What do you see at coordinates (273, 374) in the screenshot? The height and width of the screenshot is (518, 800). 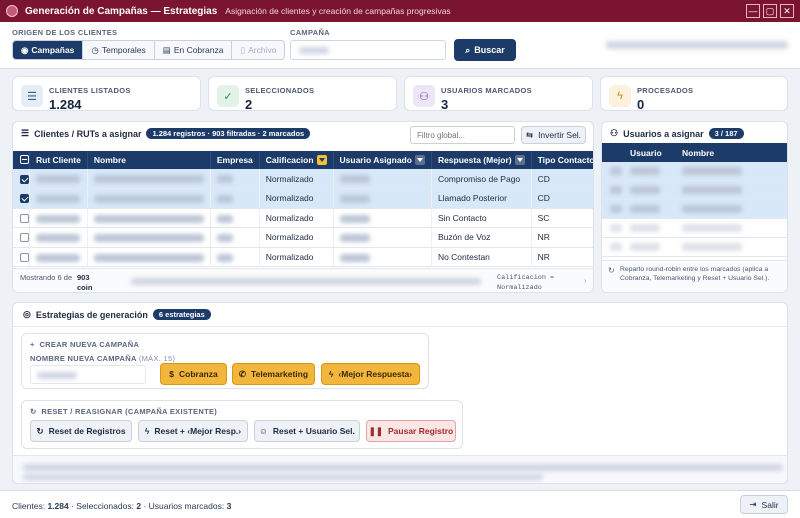 I see `telemarketing-button: ✆ Telemarketing` at bounding box center [273, 374].